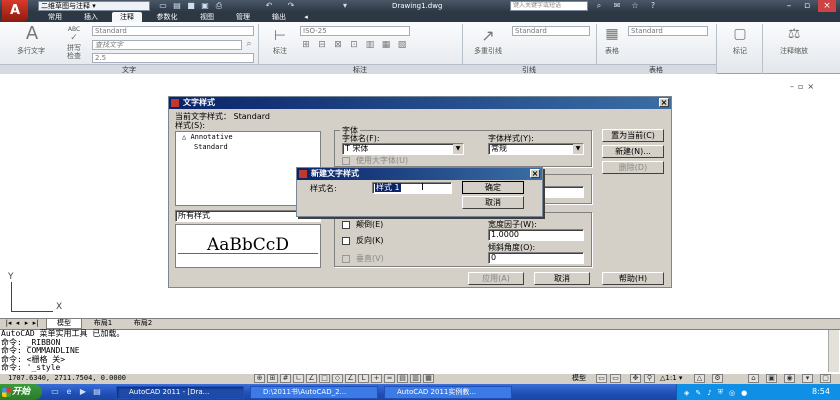  Describe the element at coordinates (272, 378) in the screenshot. I see `snap-icon: ⊞` at that location.